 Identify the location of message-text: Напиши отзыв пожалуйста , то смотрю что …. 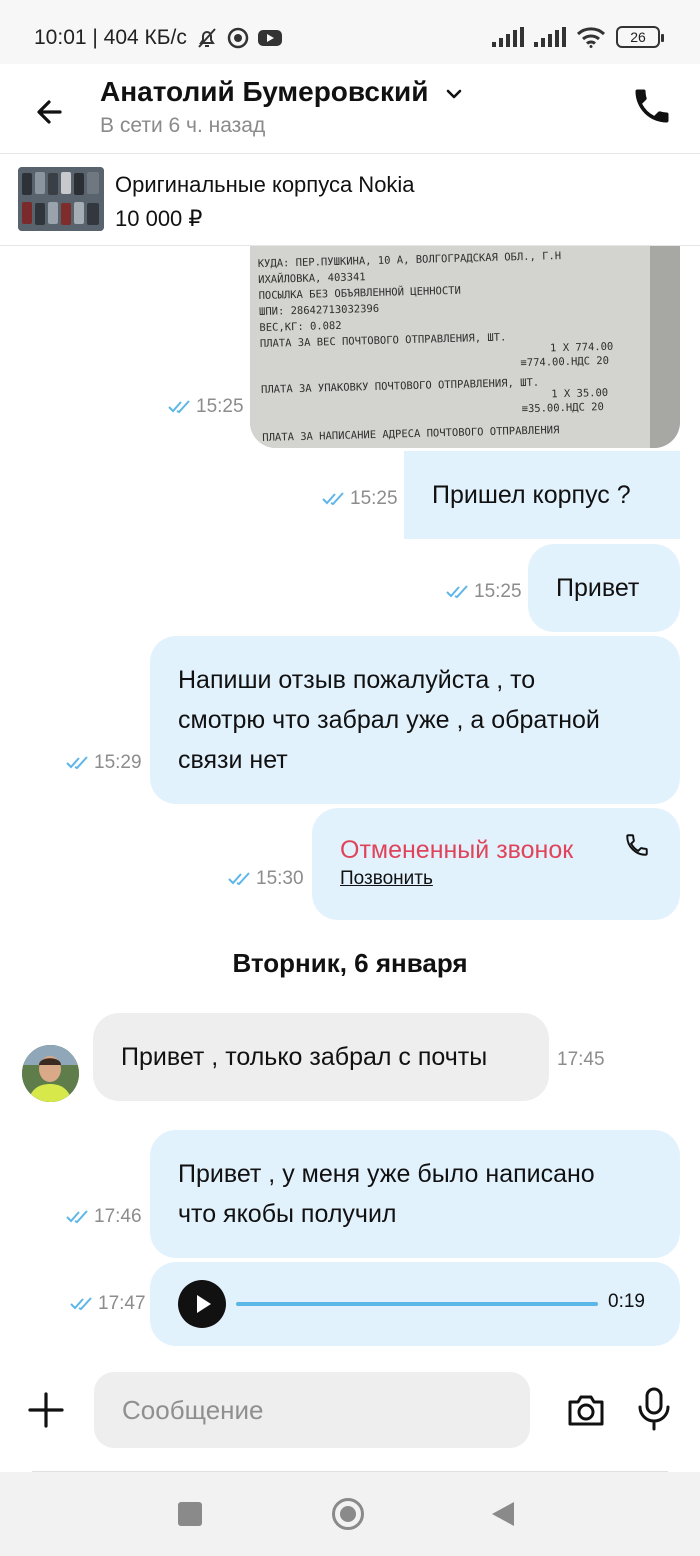
(389, 720).